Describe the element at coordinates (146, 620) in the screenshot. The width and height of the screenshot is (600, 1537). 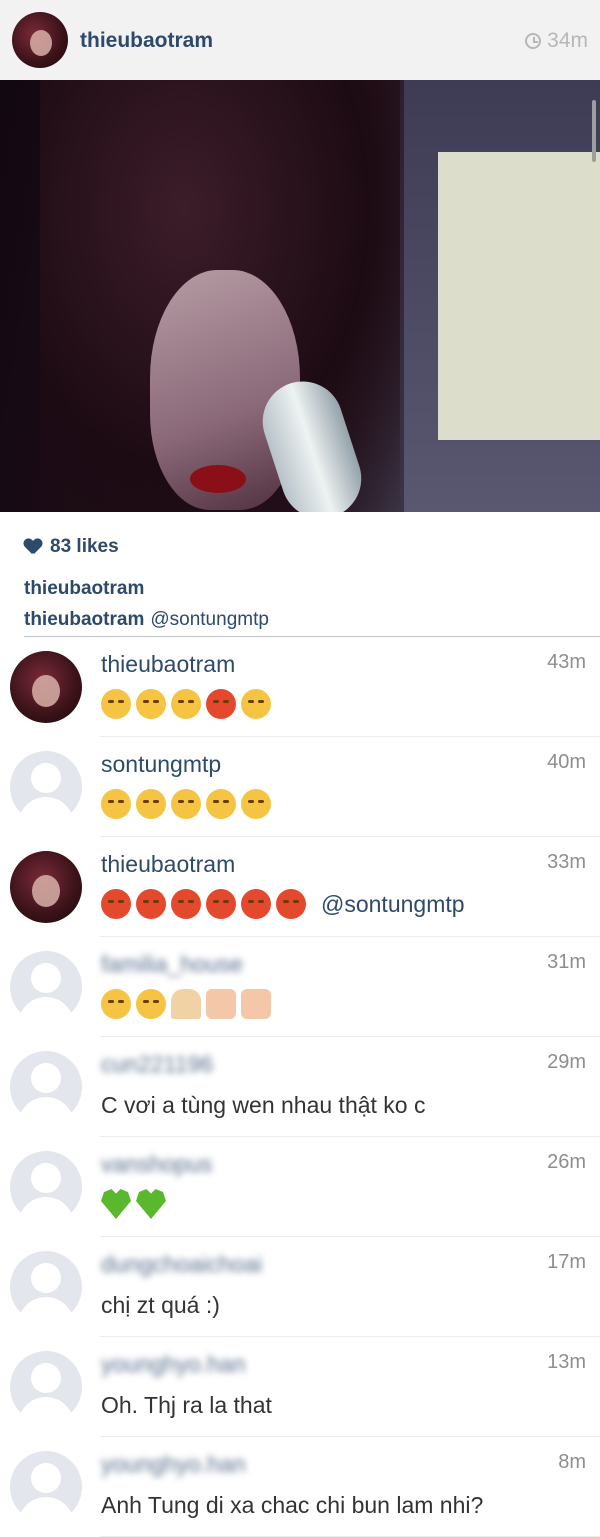
I see `caption-line: thieubaotram @sontungmtp` at that location.